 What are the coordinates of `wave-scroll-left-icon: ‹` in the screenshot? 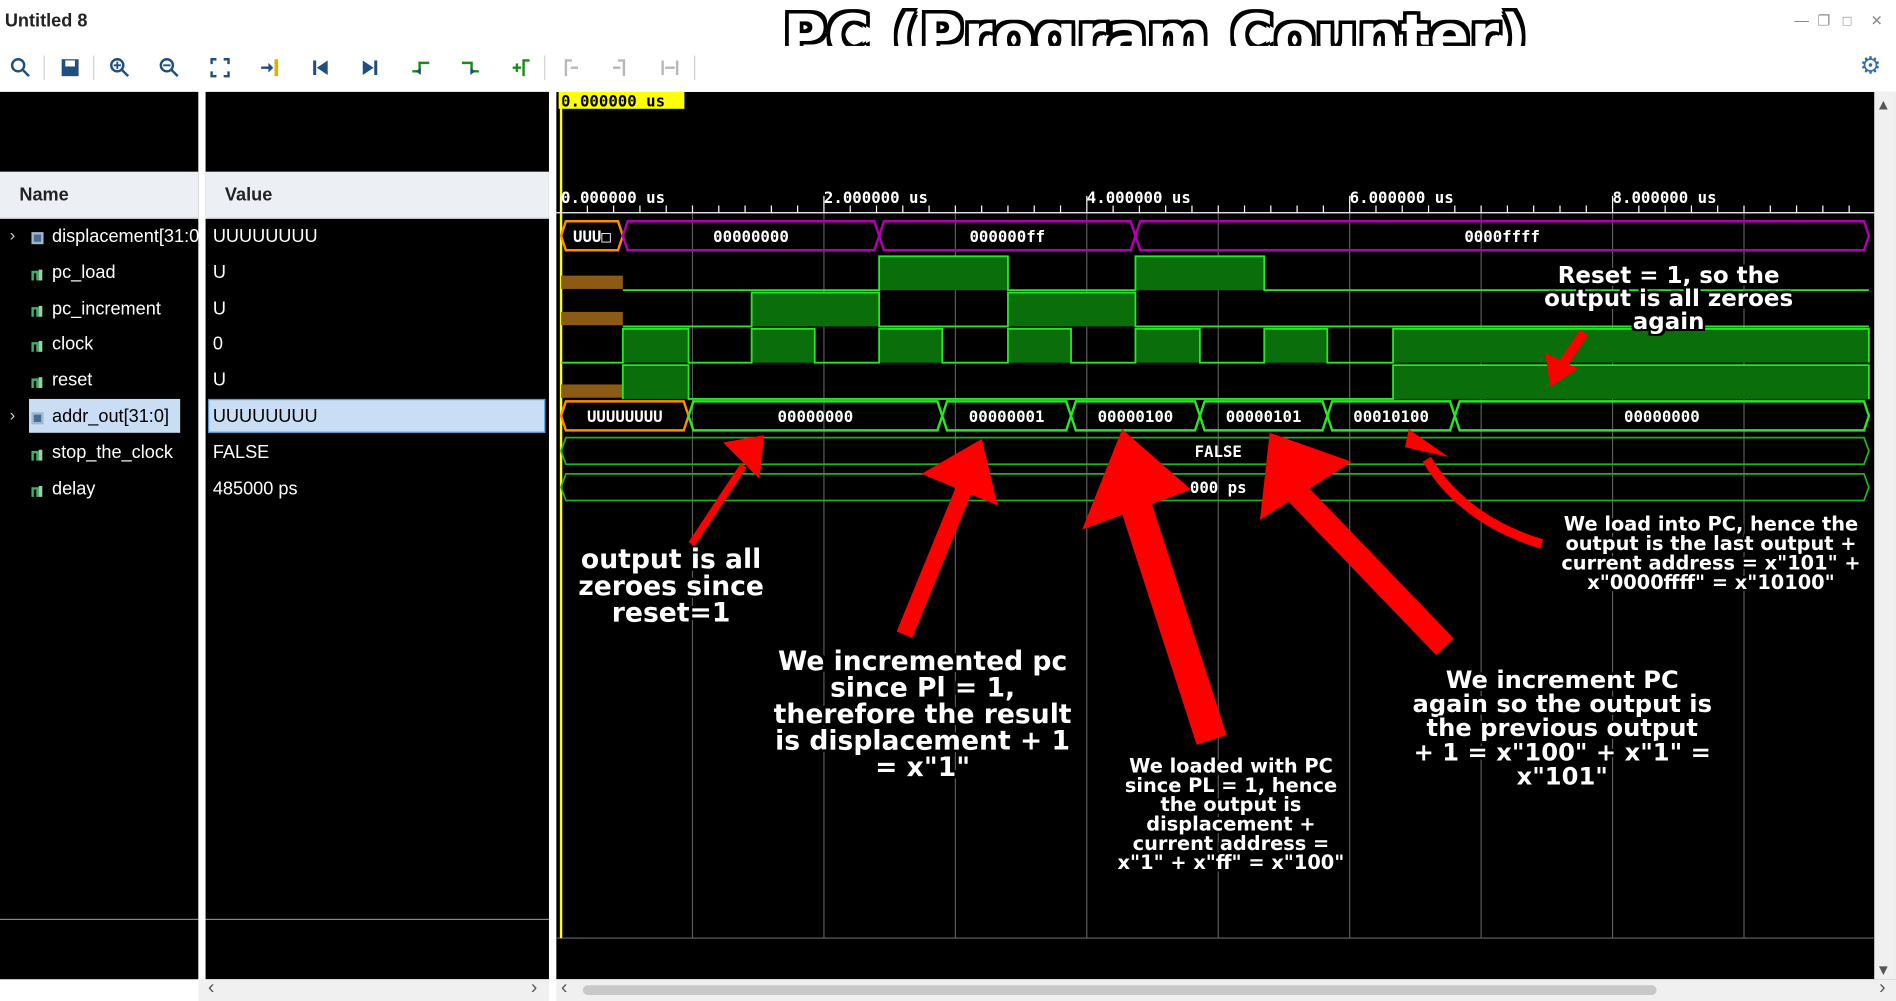 It's located at (564, 989).